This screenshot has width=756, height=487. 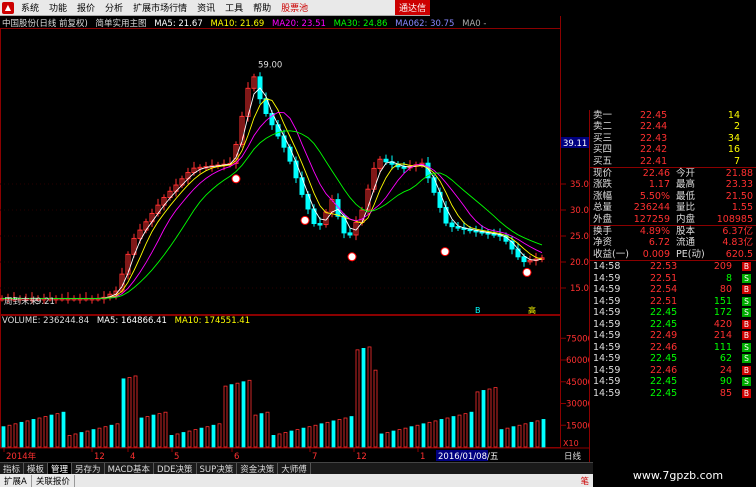 What do you see at coordinates (673, 126) in the screenshot?
I see `order-book-row: 卖二 22.44 2` at bounding box center [673, 126].